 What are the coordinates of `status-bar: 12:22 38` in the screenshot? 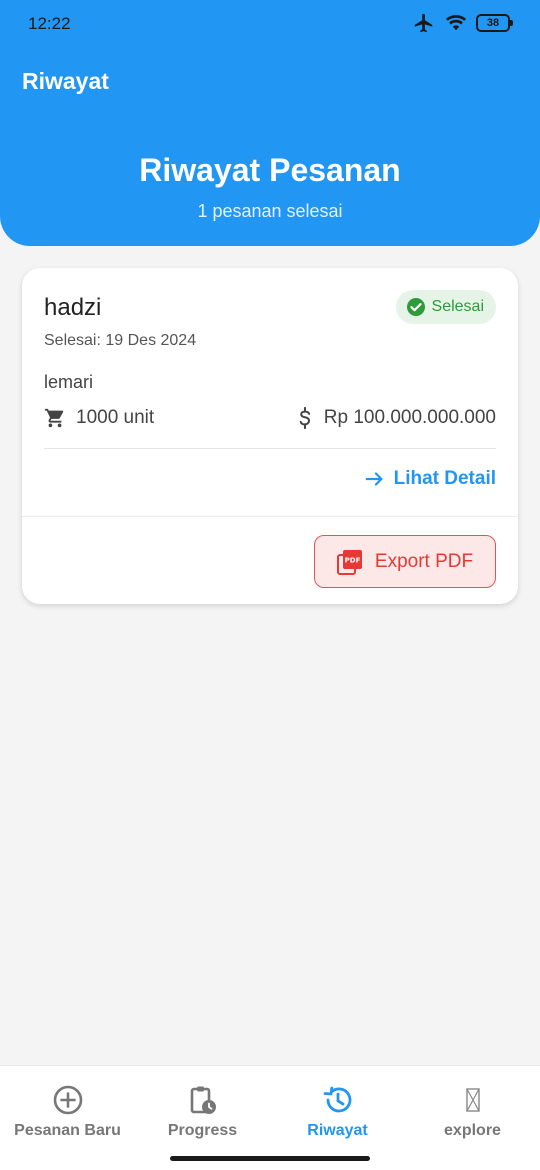 It's located at (270, 24).